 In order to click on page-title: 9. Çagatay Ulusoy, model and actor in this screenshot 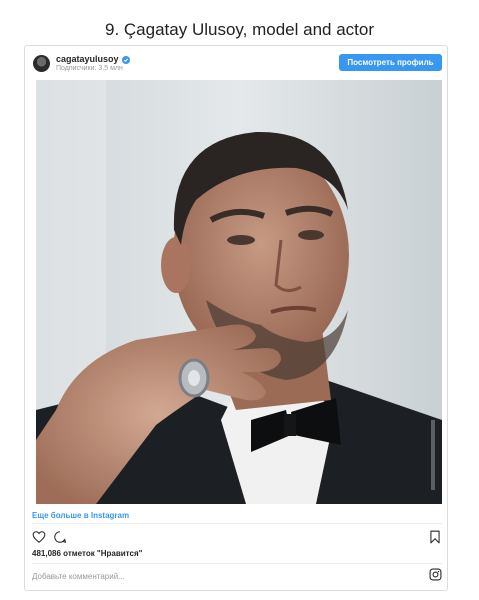, I will do `click(239, 29)`.